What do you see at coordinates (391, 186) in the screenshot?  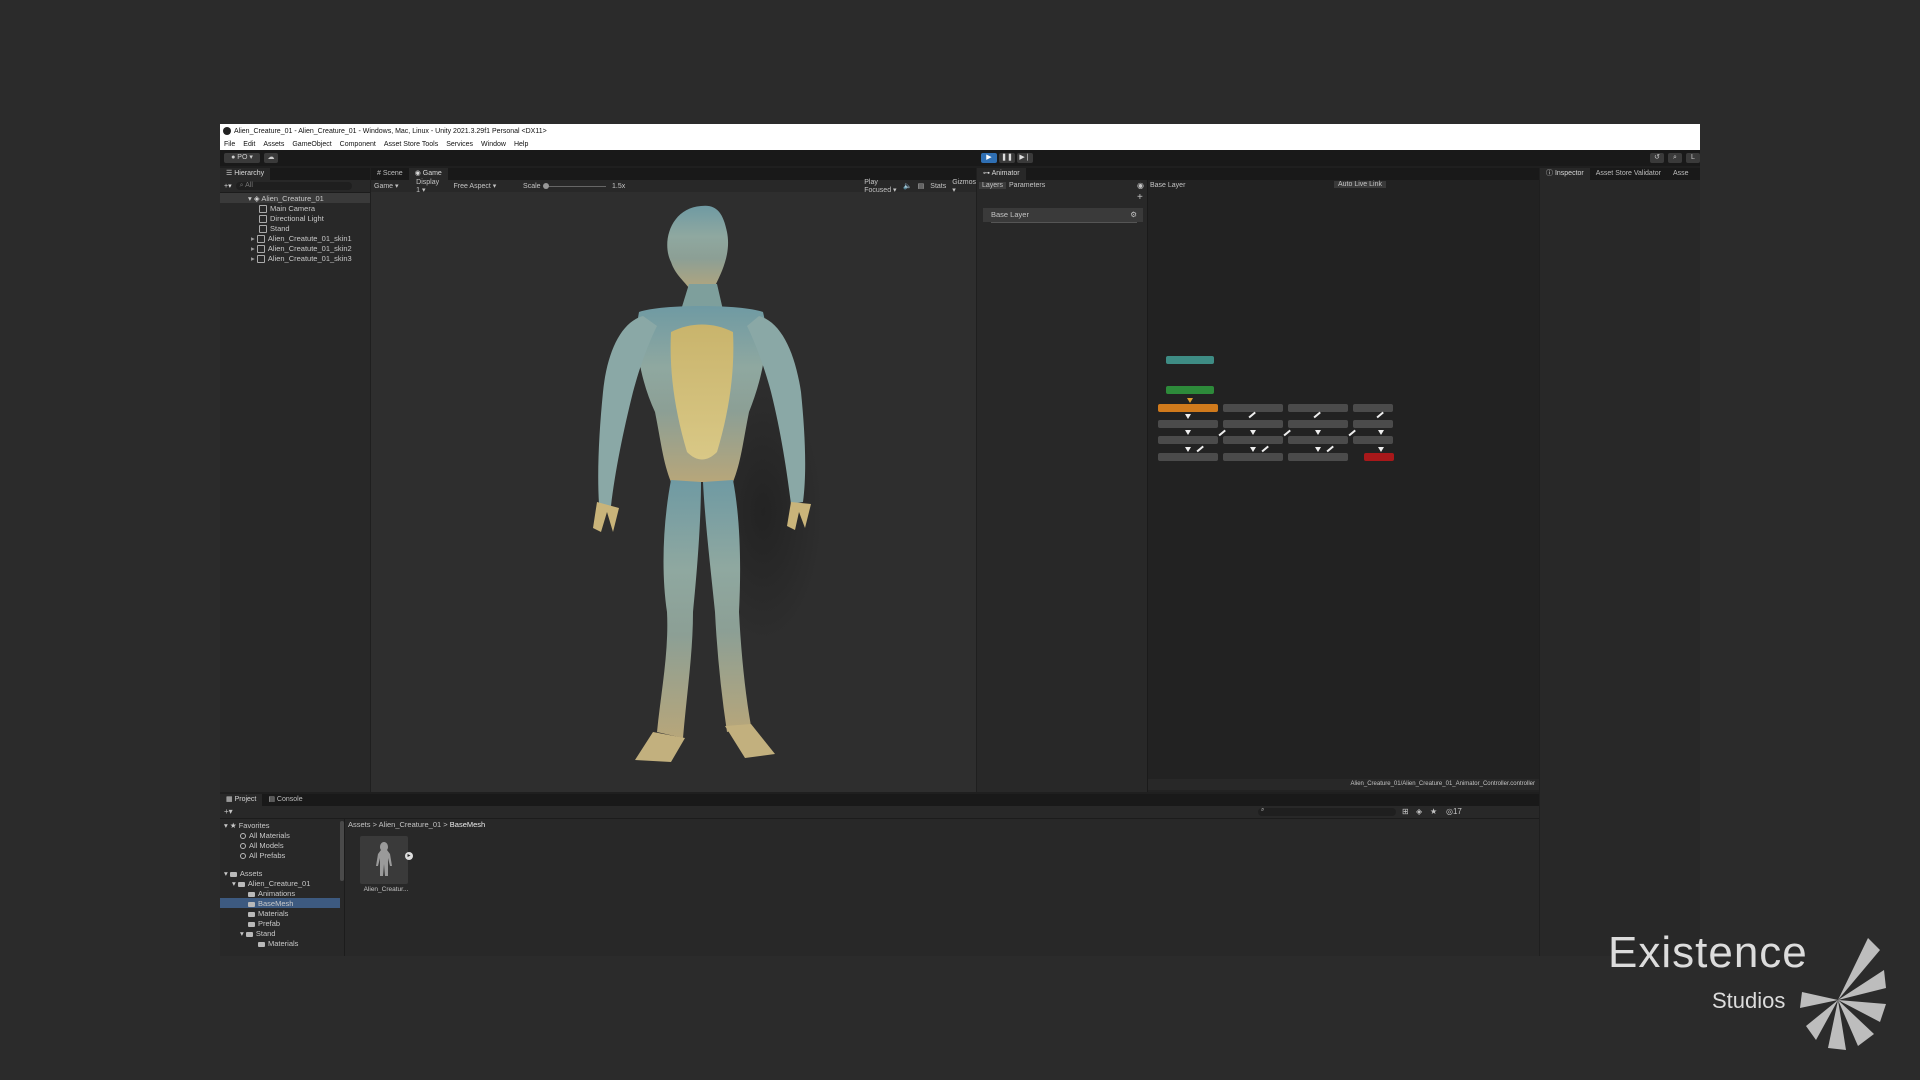 I see `game-mode-dropdown: Game ▾` at bounding box center [391, 186].